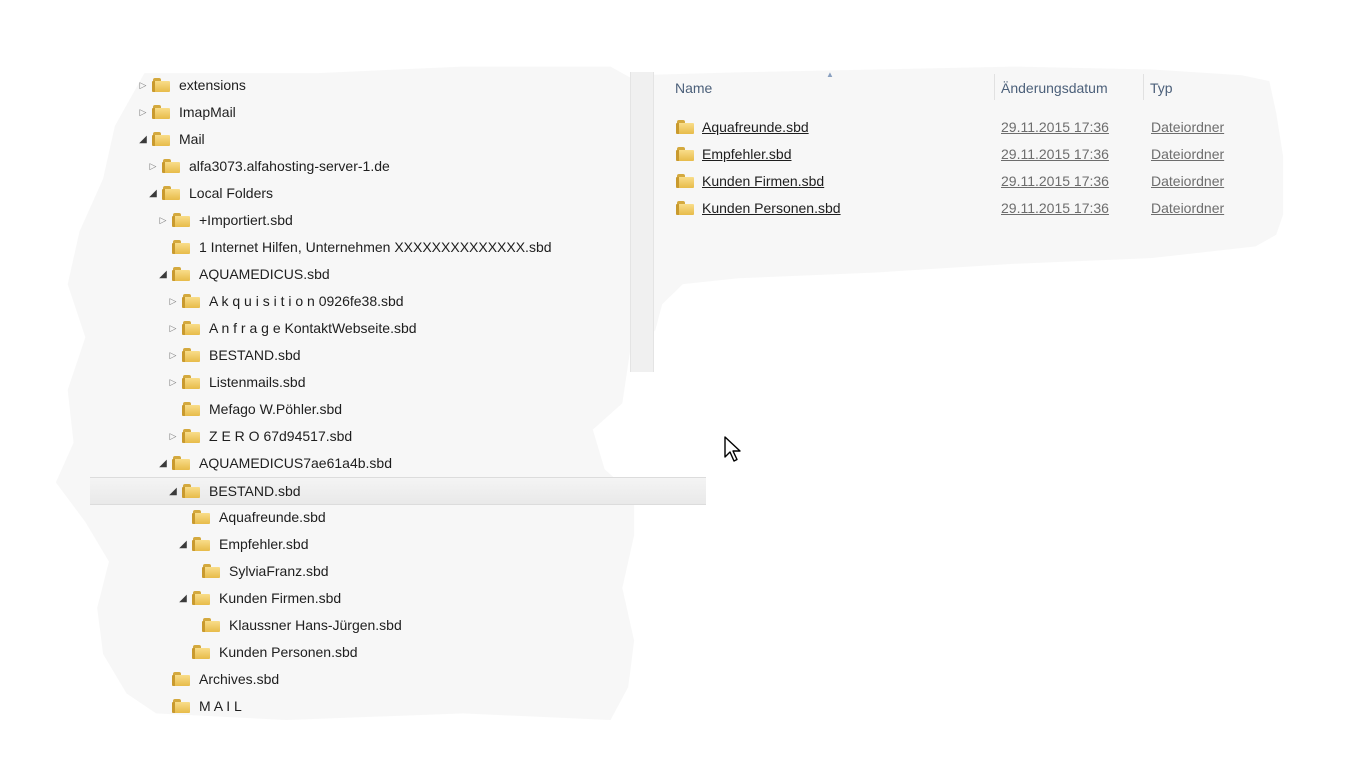 This screenshot has height=772, width=1347. Describe the element at coordinates (254, 409) in the screenshot. I see `tree-item: Mefago W.Pöhler.sbd` at that location.